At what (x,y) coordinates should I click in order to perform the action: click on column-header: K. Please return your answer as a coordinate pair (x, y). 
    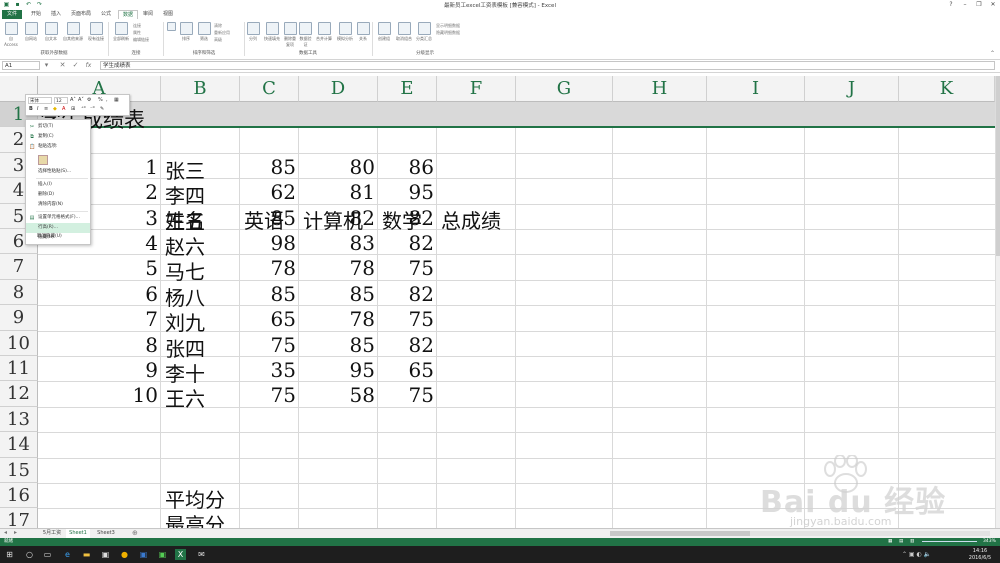
    Looking at the image, I should click on (947, 89).